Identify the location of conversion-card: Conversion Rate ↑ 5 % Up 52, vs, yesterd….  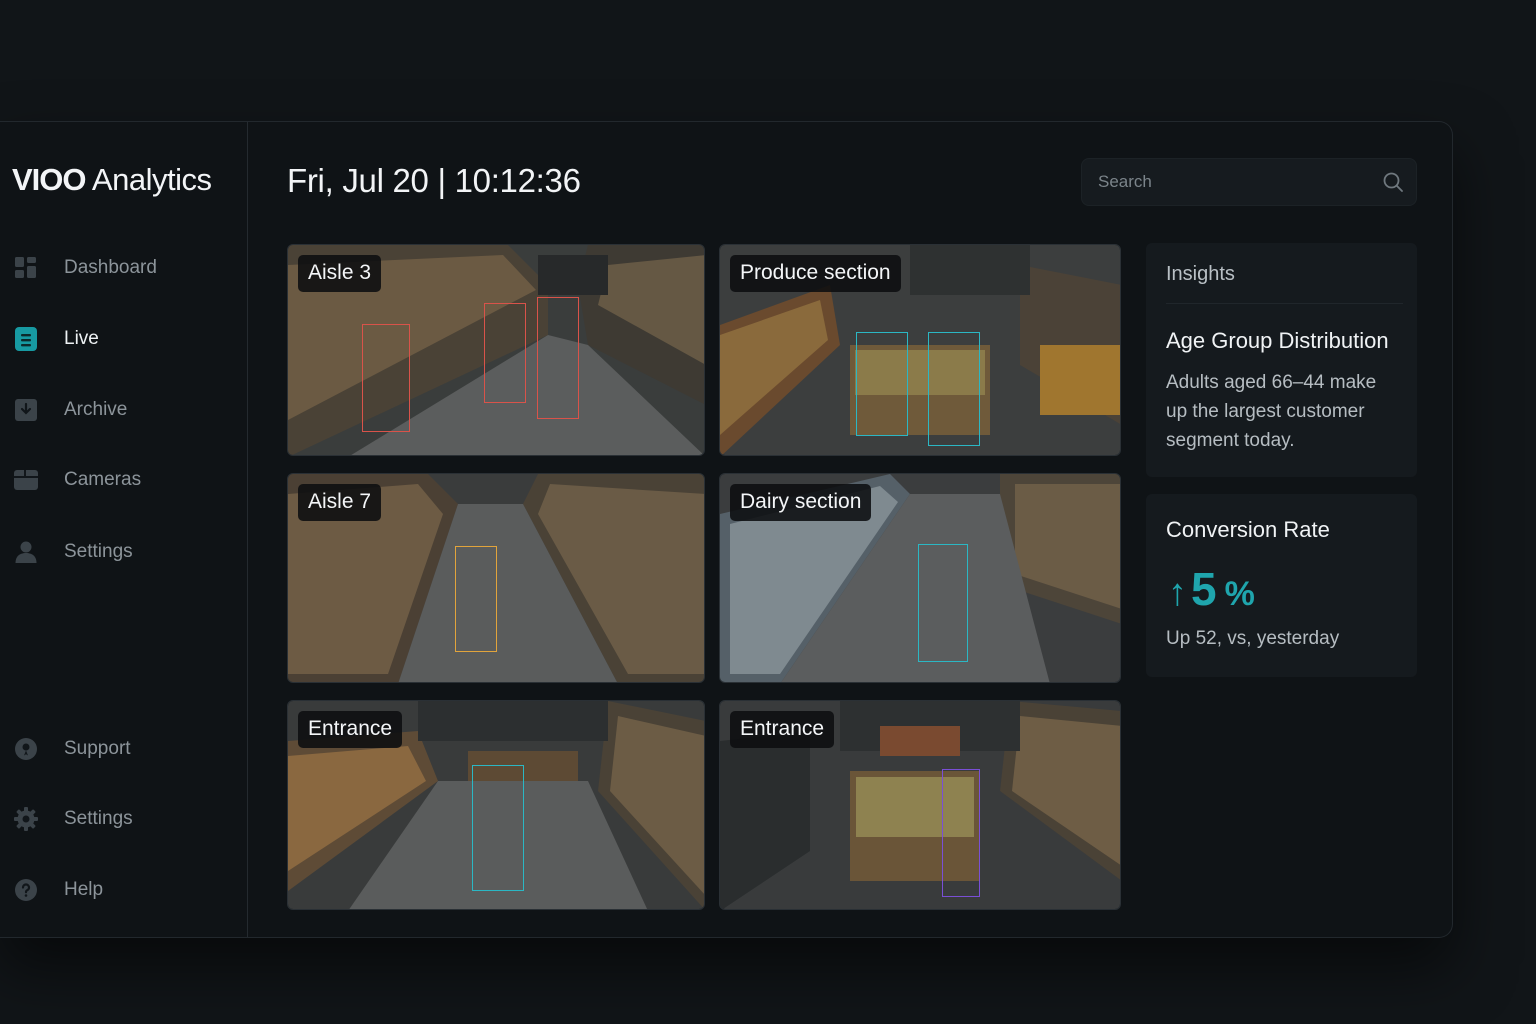
(1281, 585).